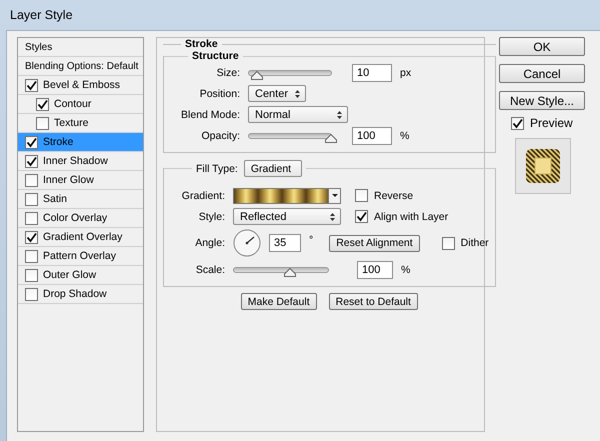 The image size is (600, 441). Describe the element at coordinates (211, 216) in the screenshot. I see `field-label: Style:` at that location.